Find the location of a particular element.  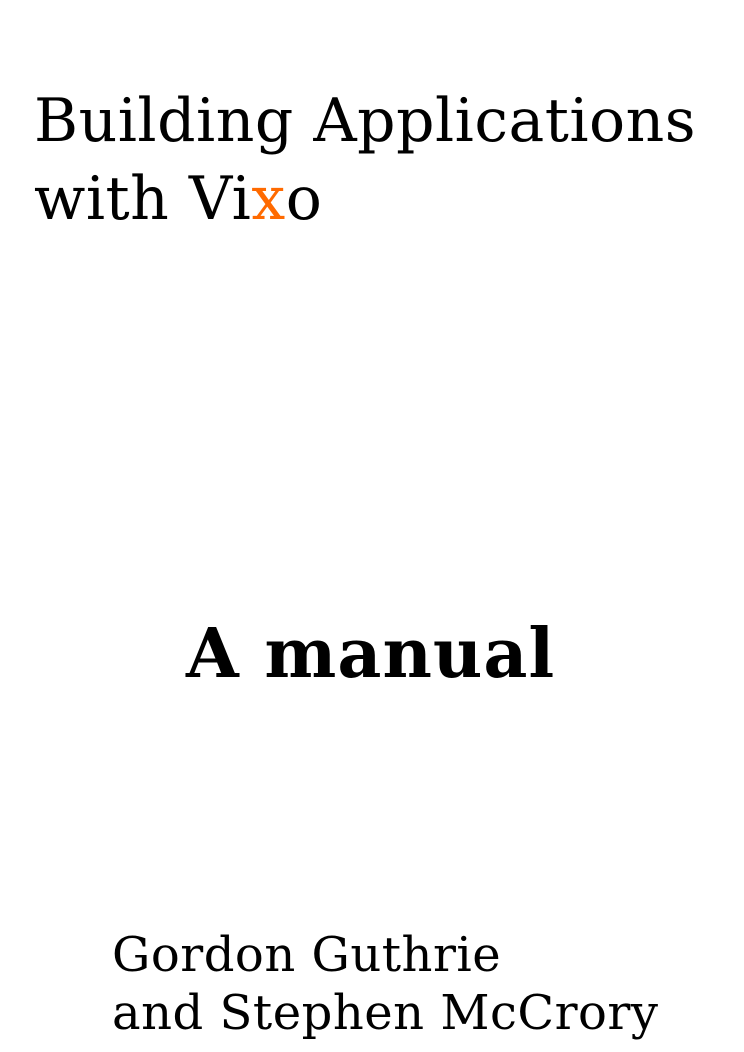

title-line-2-suffix: o is located at coordinates (304, 199).